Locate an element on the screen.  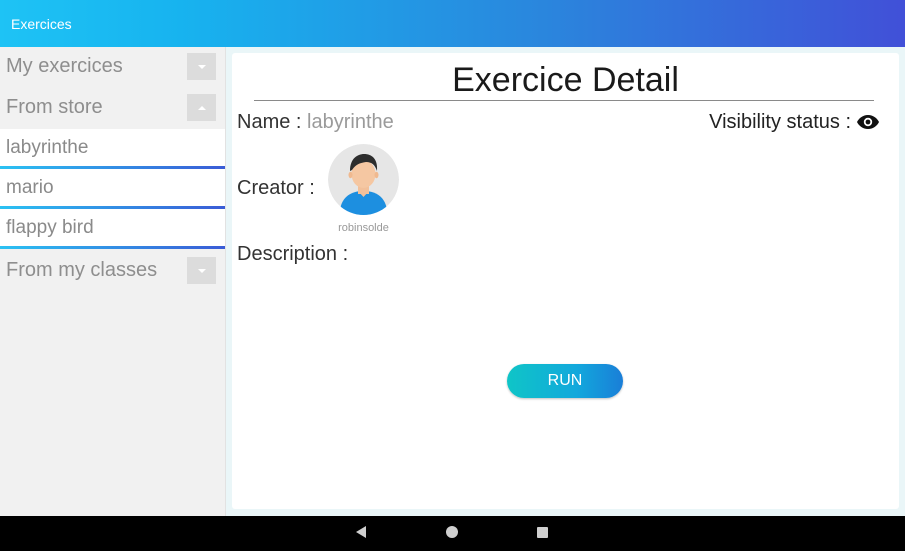
name-label: Name : is located at coordinates (272, 122).